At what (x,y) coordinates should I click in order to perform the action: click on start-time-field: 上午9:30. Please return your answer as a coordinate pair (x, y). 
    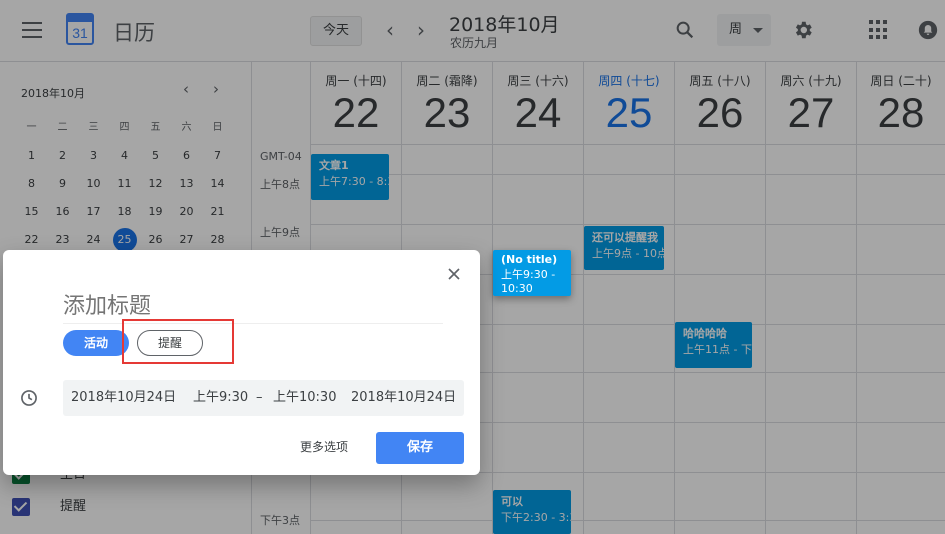
    Looking at the image, I should click on (220, 398).